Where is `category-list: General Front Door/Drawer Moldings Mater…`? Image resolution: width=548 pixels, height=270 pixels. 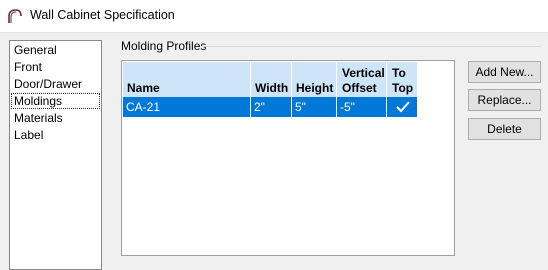 category-list: General Front Door/Drawer Moldings Mater… is located at coordinates (55, 155).